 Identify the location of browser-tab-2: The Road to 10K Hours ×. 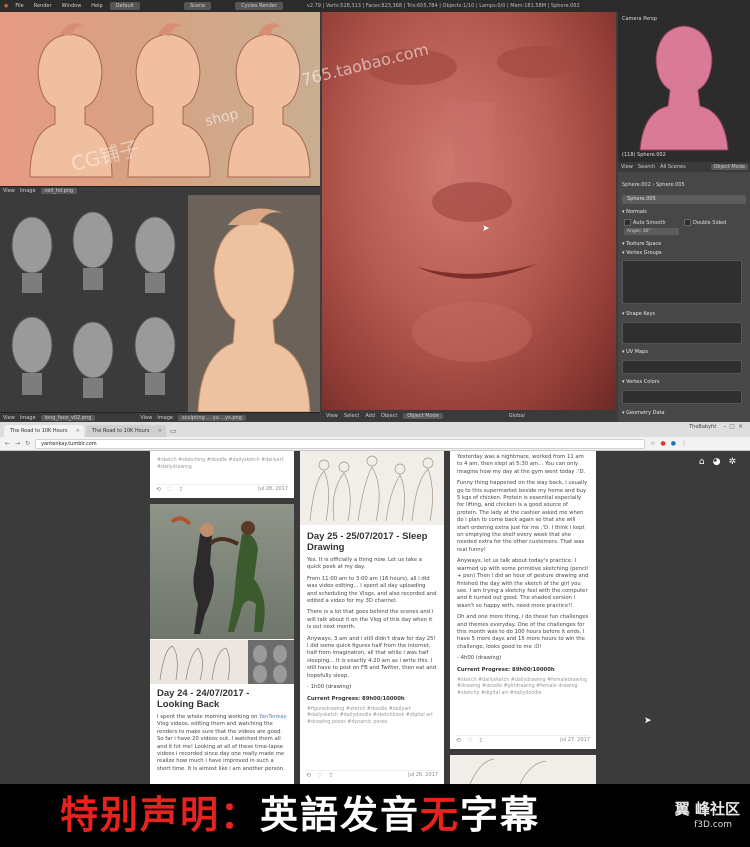
(126, 431).